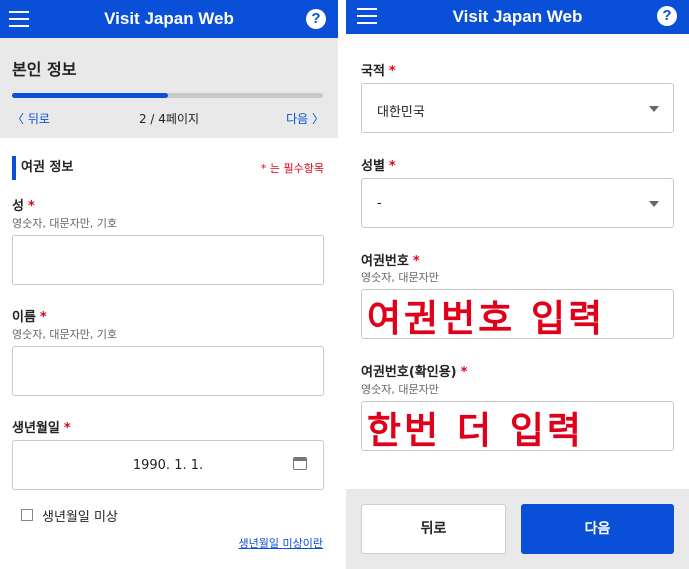 The image size is (689, 569). Describe the element at coordinates (401, 112) in the screenshot. I see `nationality-value: 대한민국` at that location.